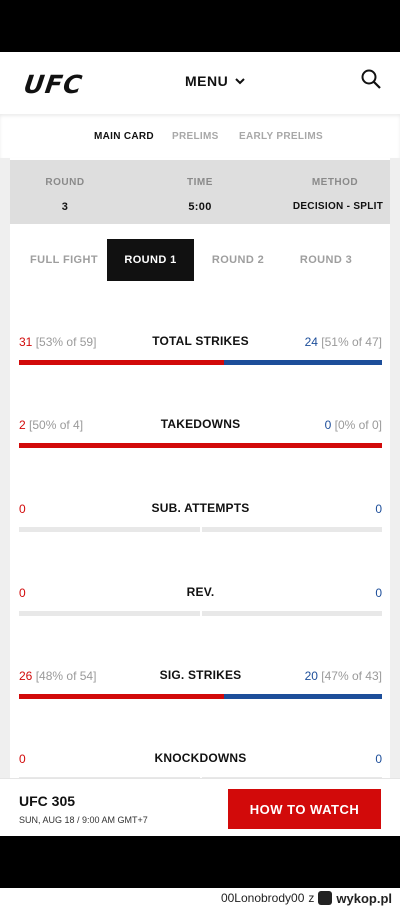 This screenshot has height=908, width=400. I want to click on right-gutter, so click(395, 468).